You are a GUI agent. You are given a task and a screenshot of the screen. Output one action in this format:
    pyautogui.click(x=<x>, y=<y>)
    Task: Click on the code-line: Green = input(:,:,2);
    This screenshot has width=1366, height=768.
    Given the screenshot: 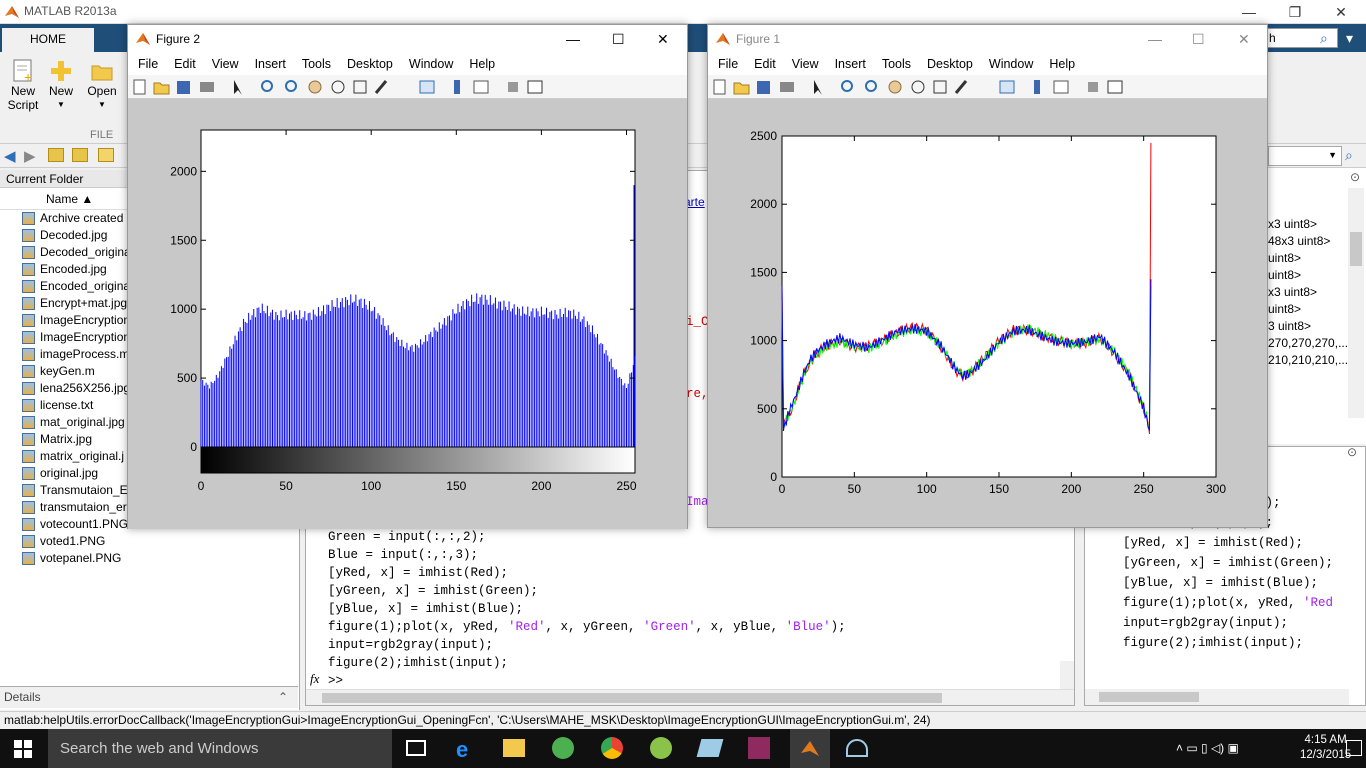 What is the action you would take?
    pyautogui.click(x=407, y=537)
    